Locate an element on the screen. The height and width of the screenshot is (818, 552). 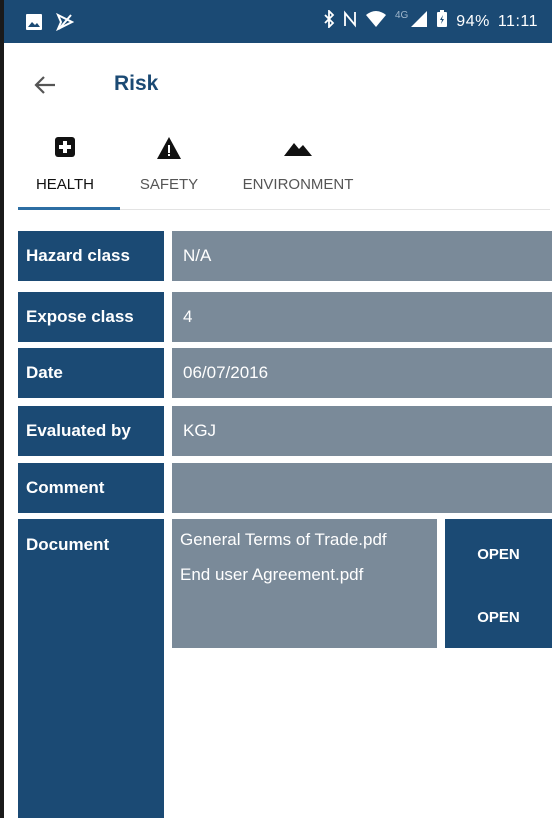
tab-health: HEALTH is located at coordinates (65, 169).